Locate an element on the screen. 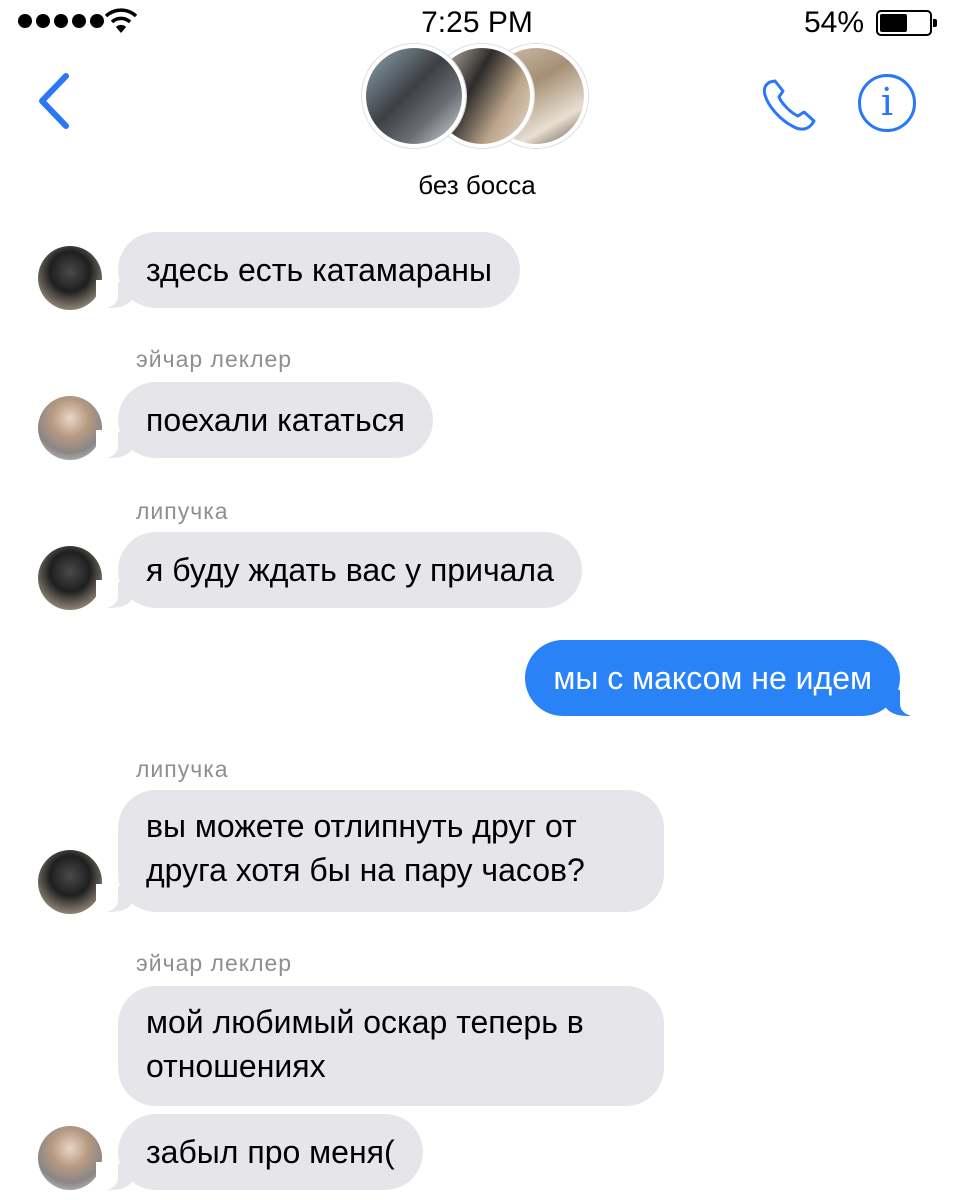 This screenshot has height=1200, width=954. message-bubble-outgoing: мы с максом не идем is located at coordinates (723, 678).